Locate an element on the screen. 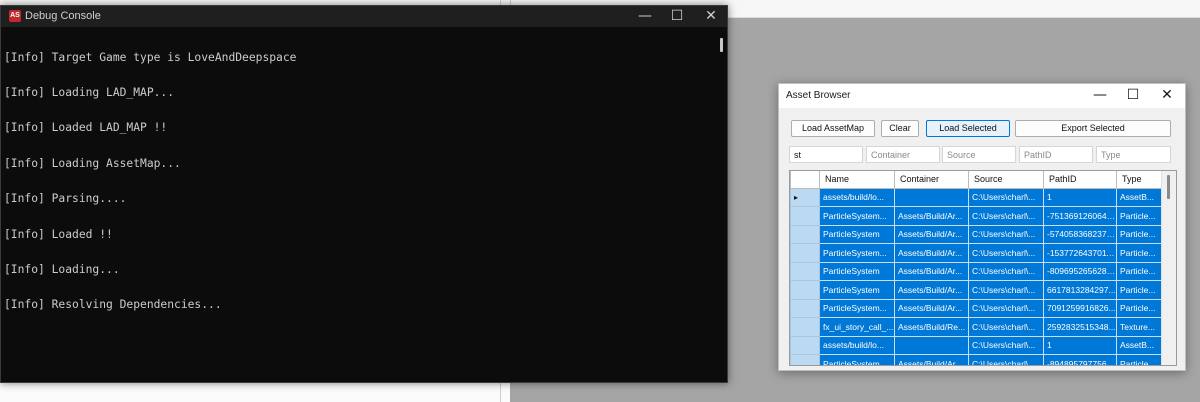 The image size is (1200, 402). export-selected-button: Export Selected is located at coordinates (1093, 128).